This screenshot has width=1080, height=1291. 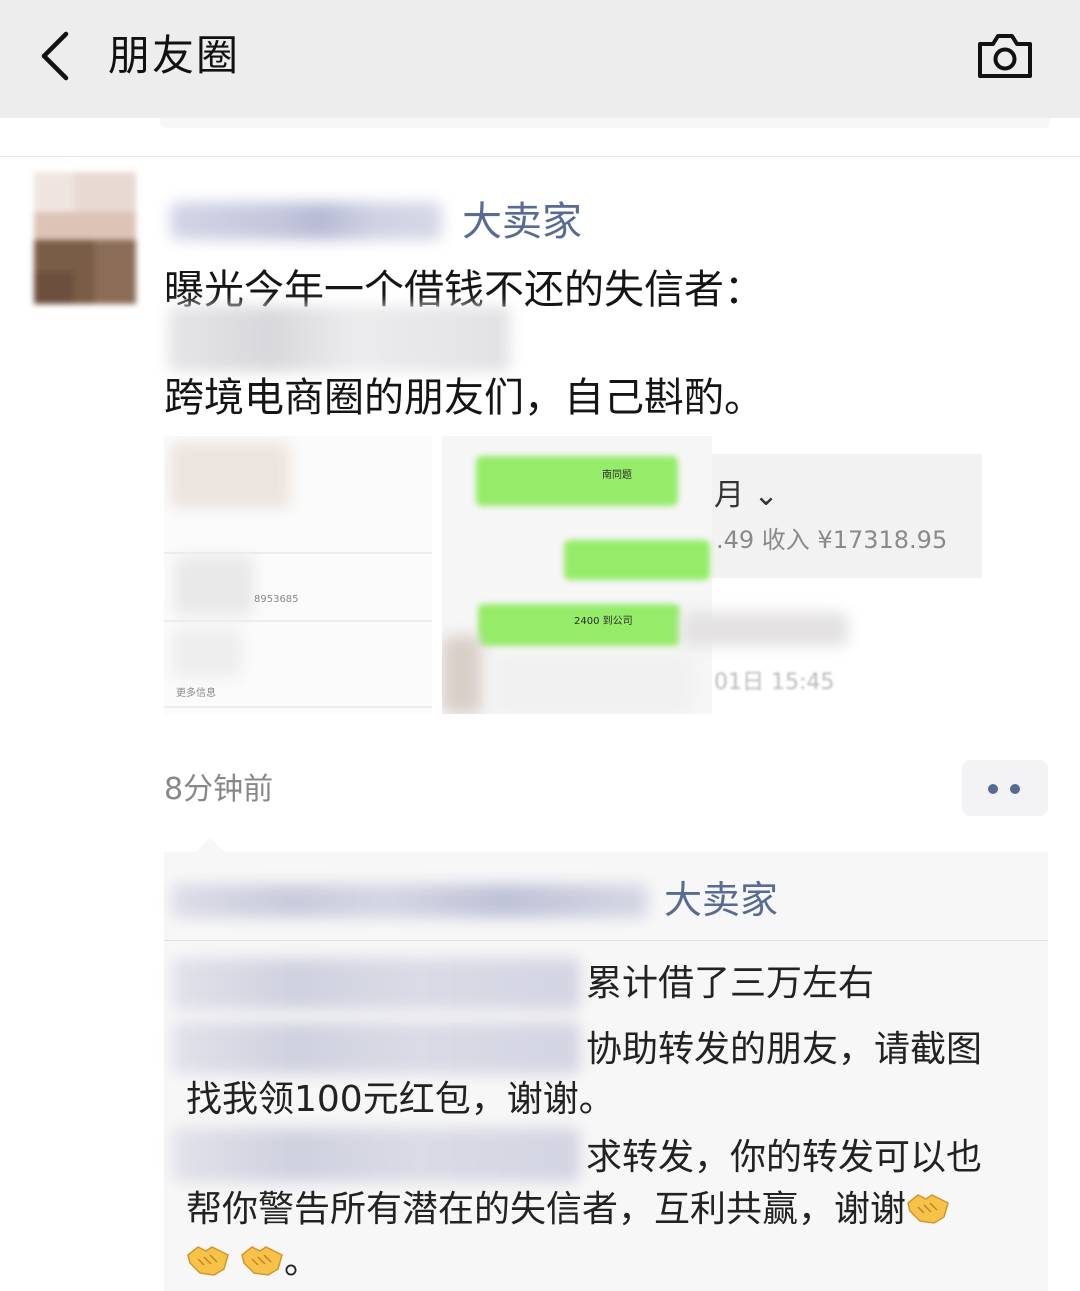 What do you see at coordinates (410, 901) in the screenshot?
I see `blurred-like-names` at bounding box center [410, 901].